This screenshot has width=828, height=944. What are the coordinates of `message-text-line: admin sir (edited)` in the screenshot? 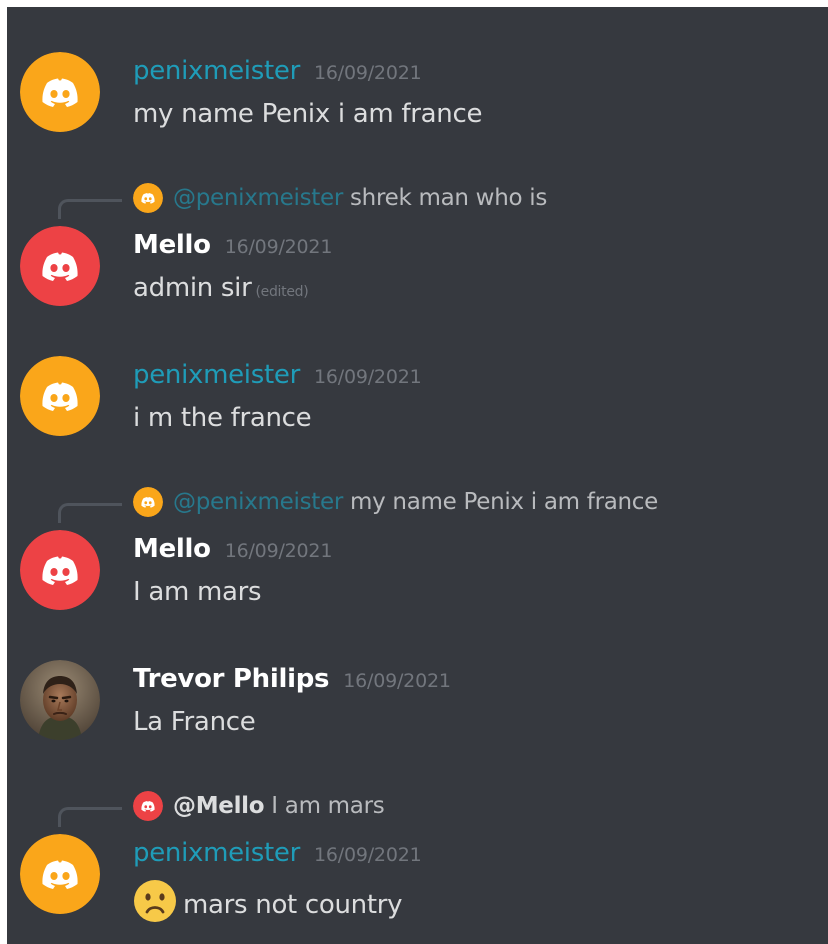 It's located at (221, 288).